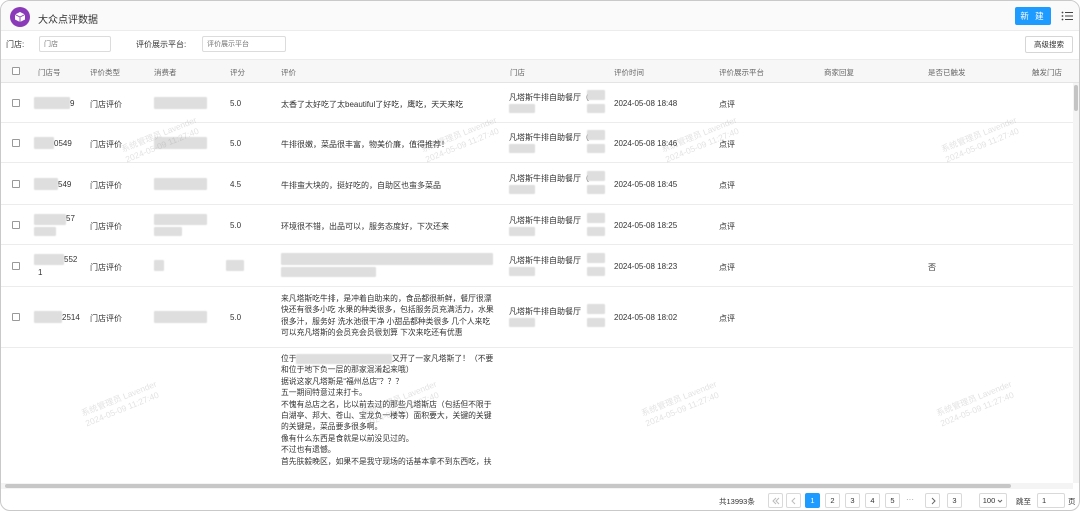  I want to click on page-button: 3, so click(852, 500).